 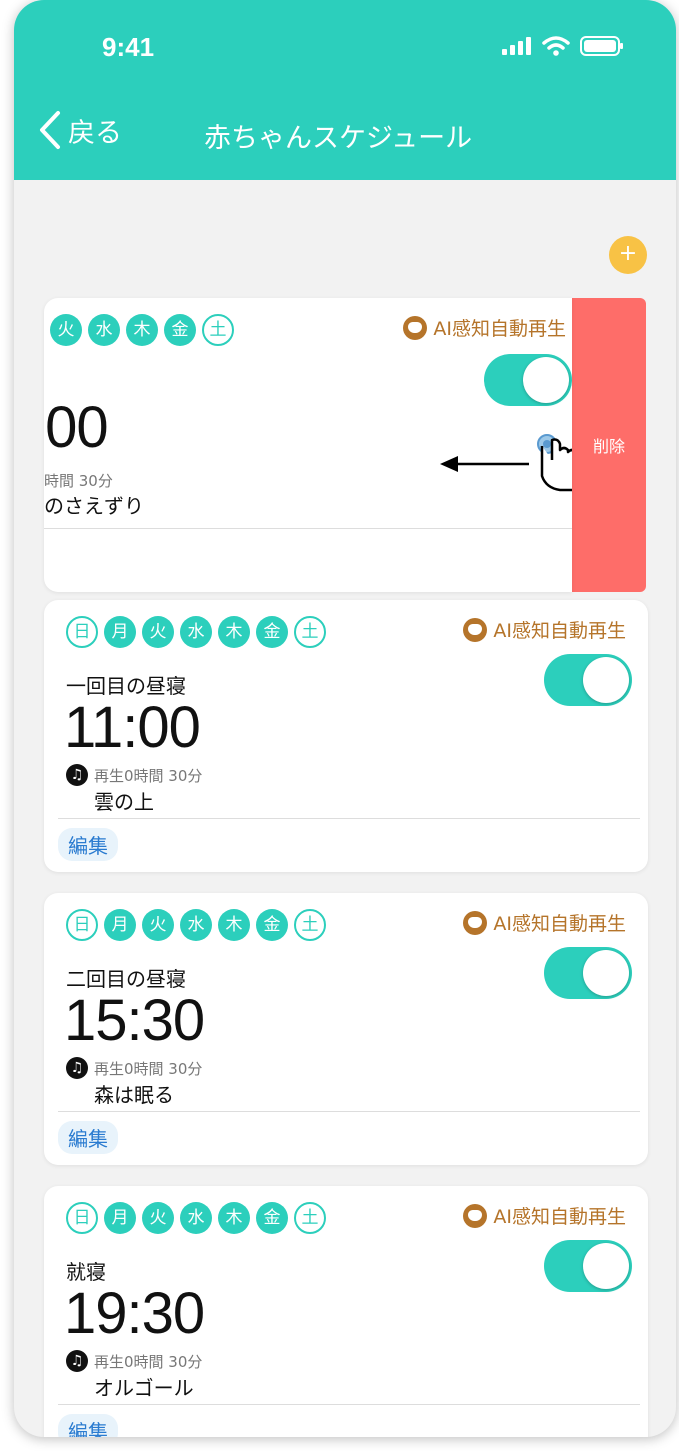 I want to click on add-schedule-button: +, so click(x=628, y=255).